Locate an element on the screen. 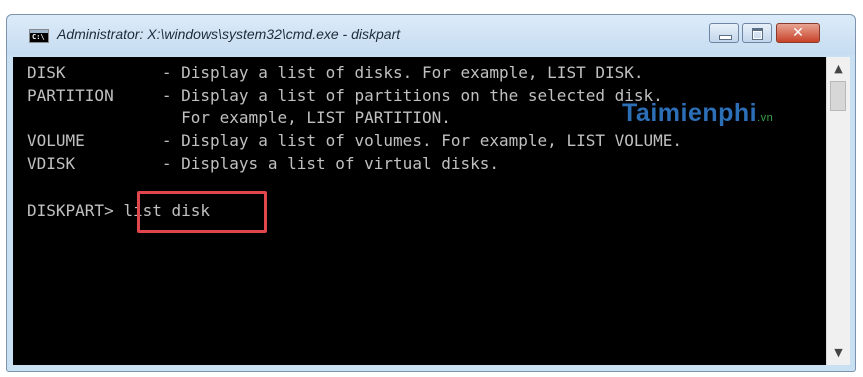 This screenshot has height=377, width=863. scroll-thumb is located at coordinates (838, 96).